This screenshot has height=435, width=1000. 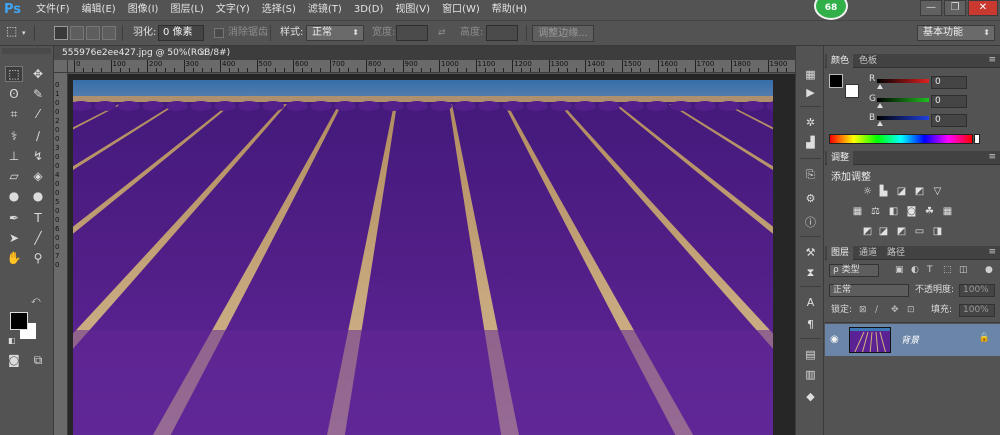 What do you see at coordinates (14, 196) in the screenshot?
I see `blur-tool-icon: ●` at bounding box center [14, 196].